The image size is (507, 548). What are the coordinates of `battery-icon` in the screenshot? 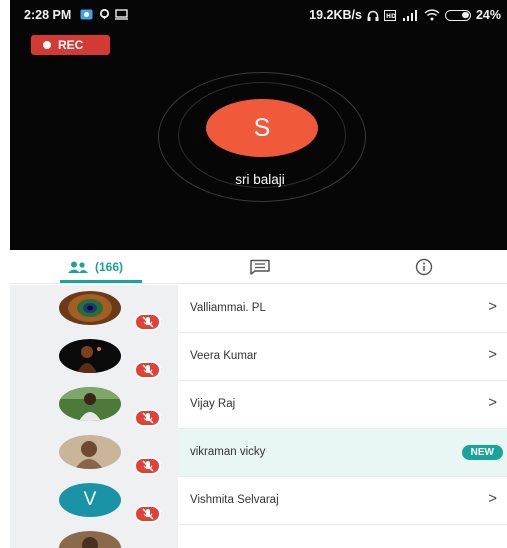 It's located at (457, 15).